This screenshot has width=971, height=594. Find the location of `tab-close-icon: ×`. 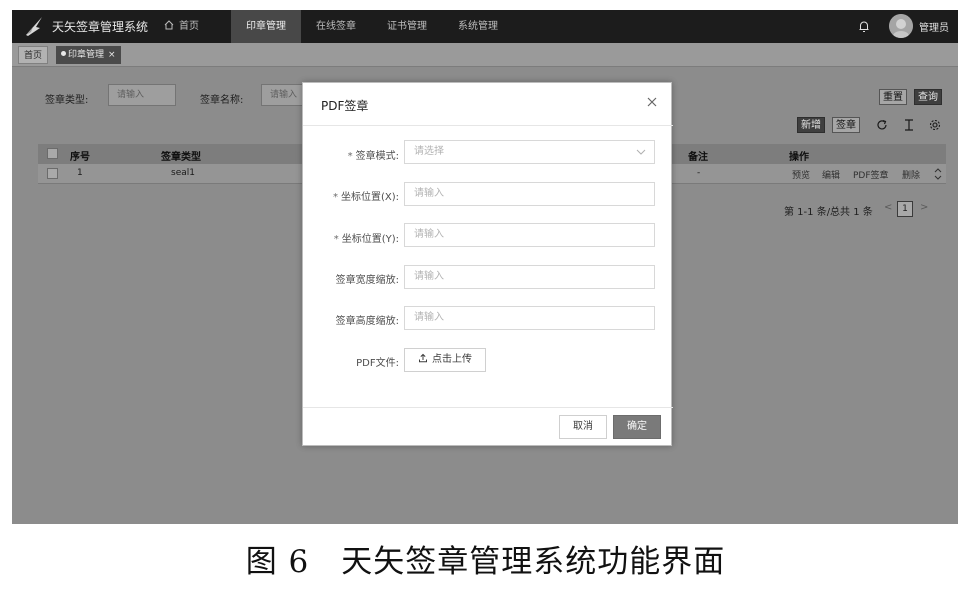

tab-close-icon: × is located at coordinates (112, 55).